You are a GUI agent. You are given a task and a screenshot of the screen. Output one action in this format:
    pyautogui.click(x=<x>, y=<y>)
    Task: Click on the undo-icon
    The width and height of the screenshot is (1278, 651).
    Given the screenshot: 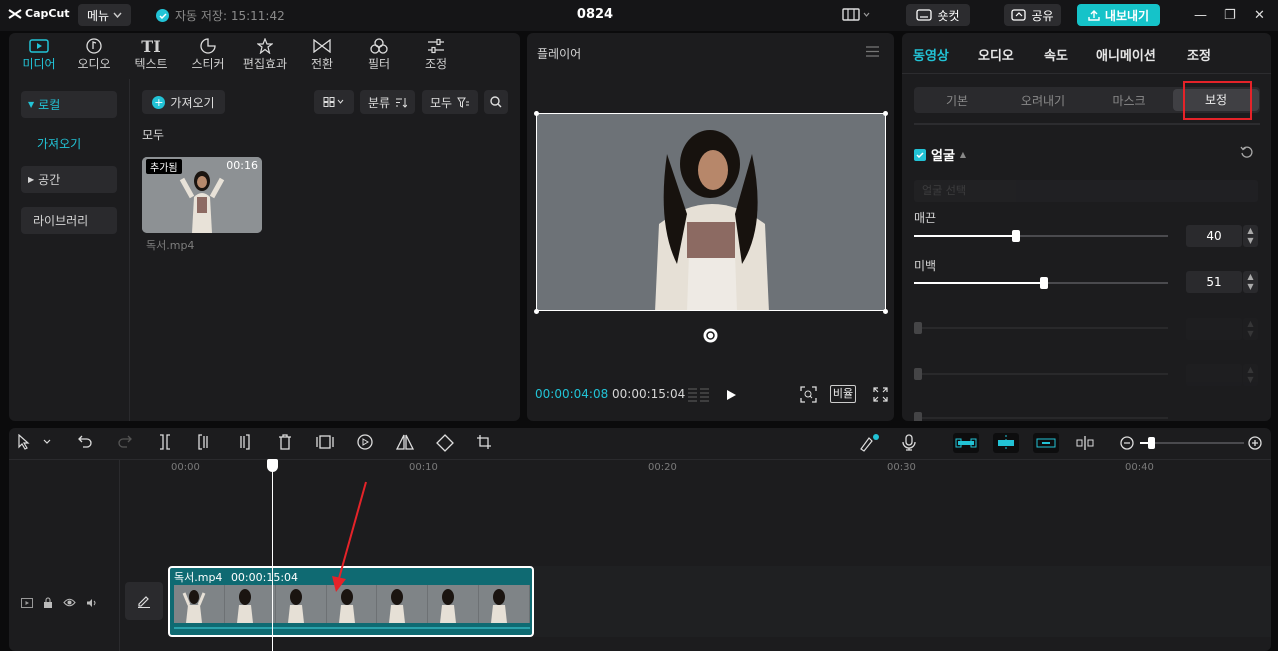 What is the action you would take?
    pyautogui.click(x=85, y=441)
    